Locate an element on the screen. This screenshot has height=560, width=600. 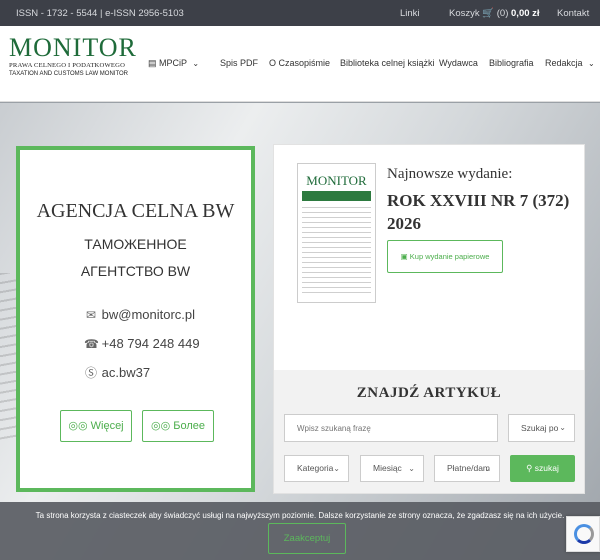
more-pl-label: Więcej is located at coordinates (107, 426).